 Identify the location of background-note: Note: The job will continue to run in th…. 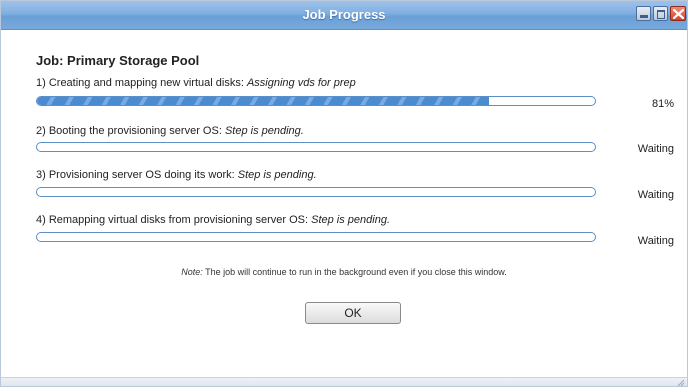
(344, 272).